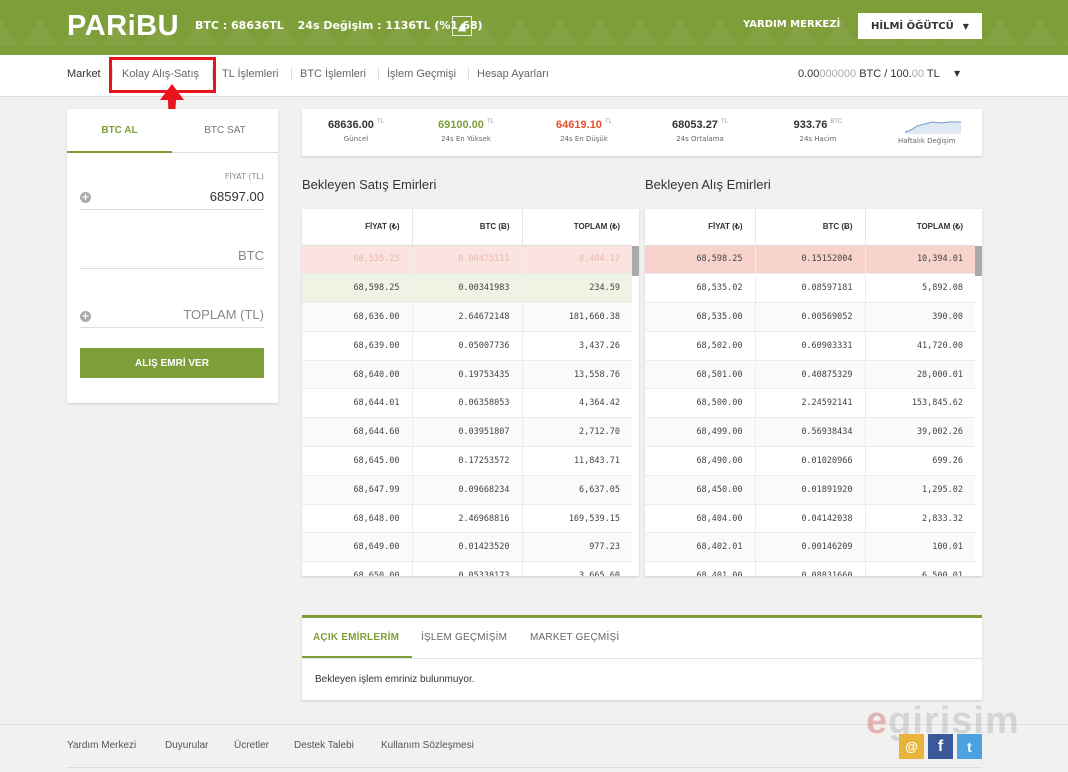 The width and height of the screenshot is (1068, 772). I want to click on price-input: 68597.00, so click(237, 196).